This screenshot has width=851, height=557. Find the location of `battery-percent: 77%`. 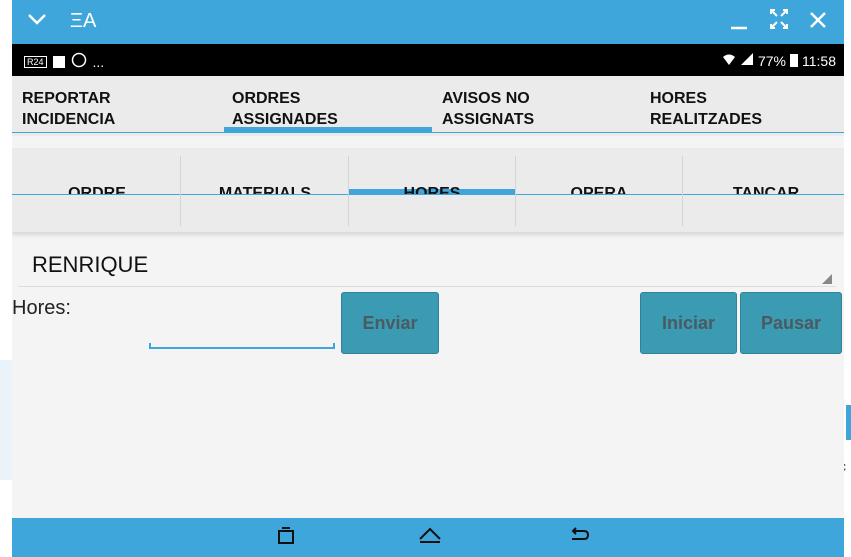

battery-percent: 77% is located at coordinates (771, 60).